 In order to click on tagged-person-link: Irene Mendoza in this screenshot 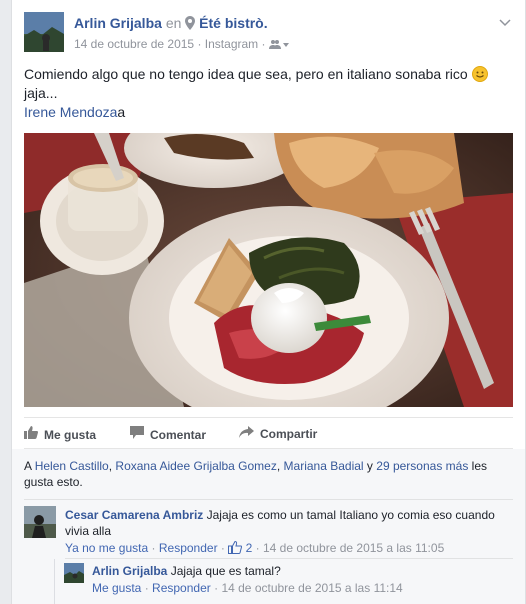, I will do `click(70, 112)`.